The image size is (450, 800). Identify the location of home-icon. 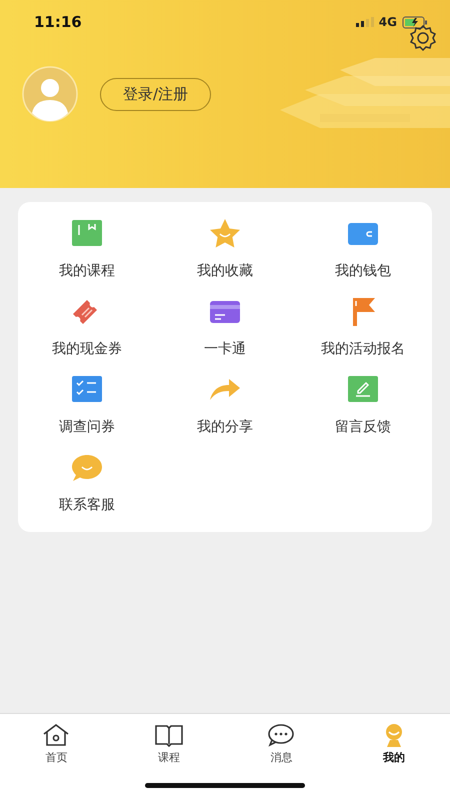
(56, 735).